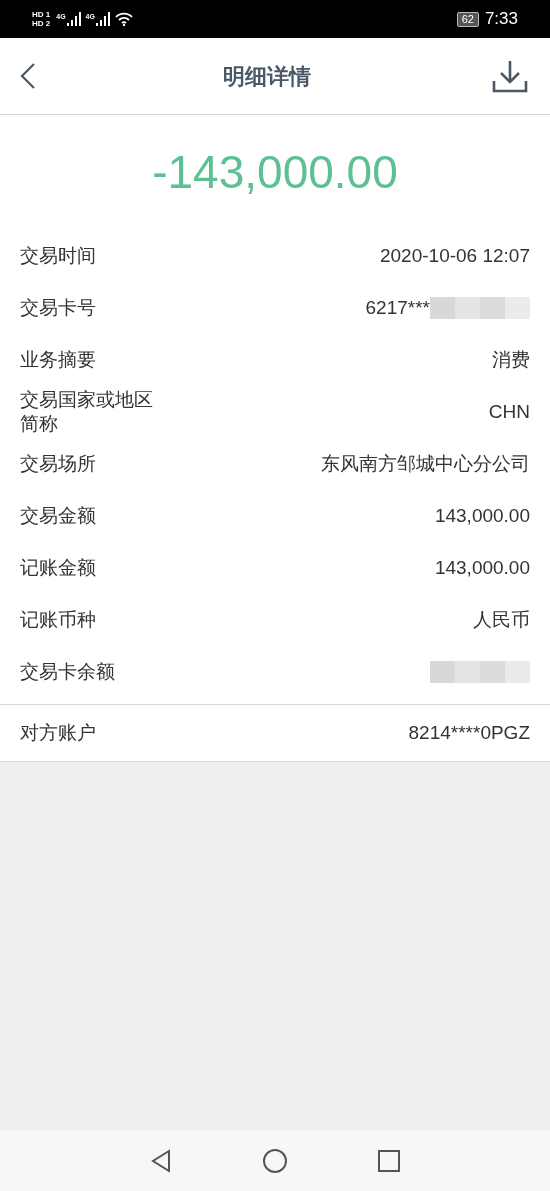  Describe the element at coordinates (161, 1161) in the screenshot. I see `back-nav-button` at that location.